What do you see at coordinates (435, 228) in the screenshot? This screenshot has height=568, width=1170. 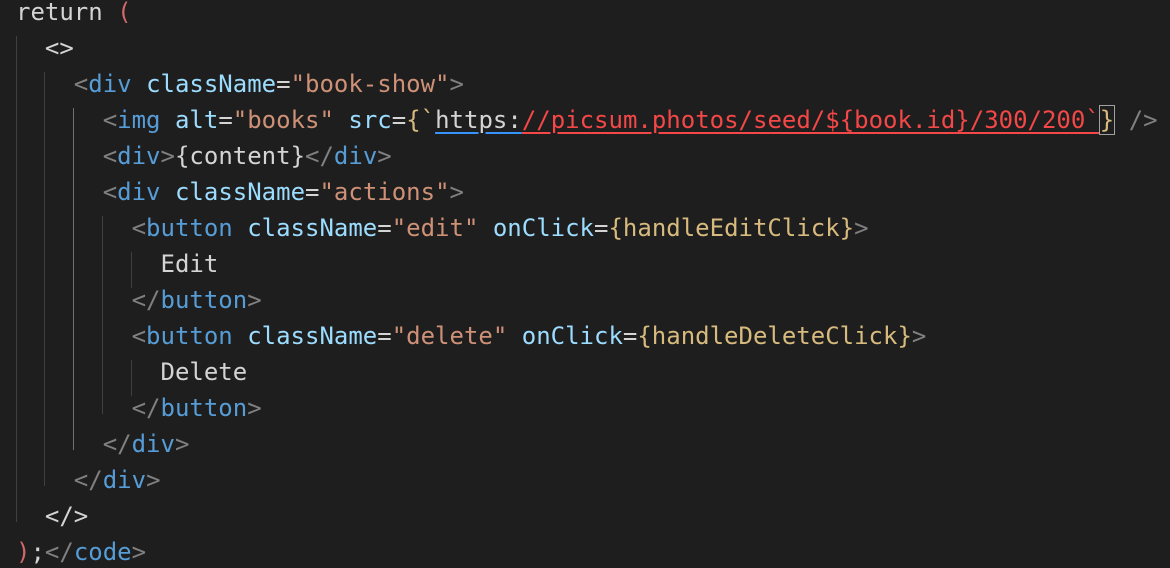 I see `code-token: "edit"` at bounding box center [435, 228].